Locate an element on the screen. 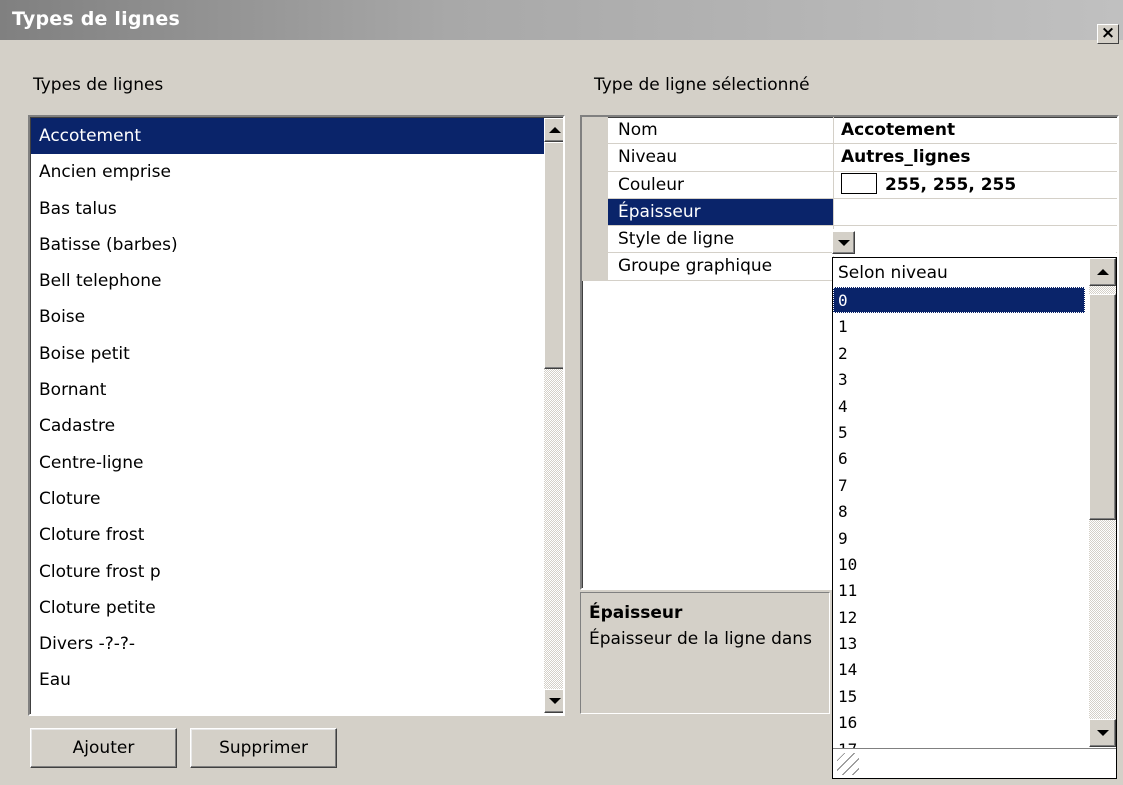 The width and height of the screenshot is (1123, 785). property-name: Style de ligne is located at coordinates (721, 239).